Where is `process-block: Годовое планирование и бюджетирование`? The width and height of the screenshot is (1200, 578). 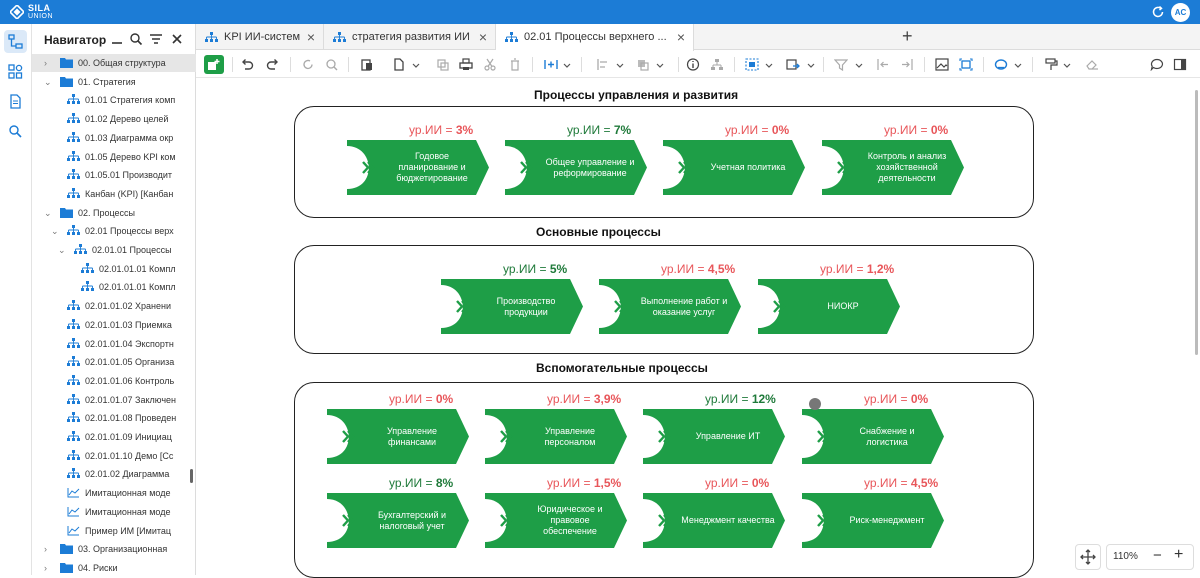
process-block: Годовое планирование и бюджетирование is located at coordinates (418, 167).